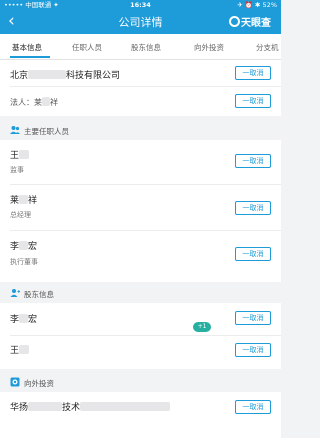 The width and height of the screenshot is (320, 438). I want to click on tab-bar: 基本信息 任职人员 股东信息 向外投资 分支机, so click(140, 47).